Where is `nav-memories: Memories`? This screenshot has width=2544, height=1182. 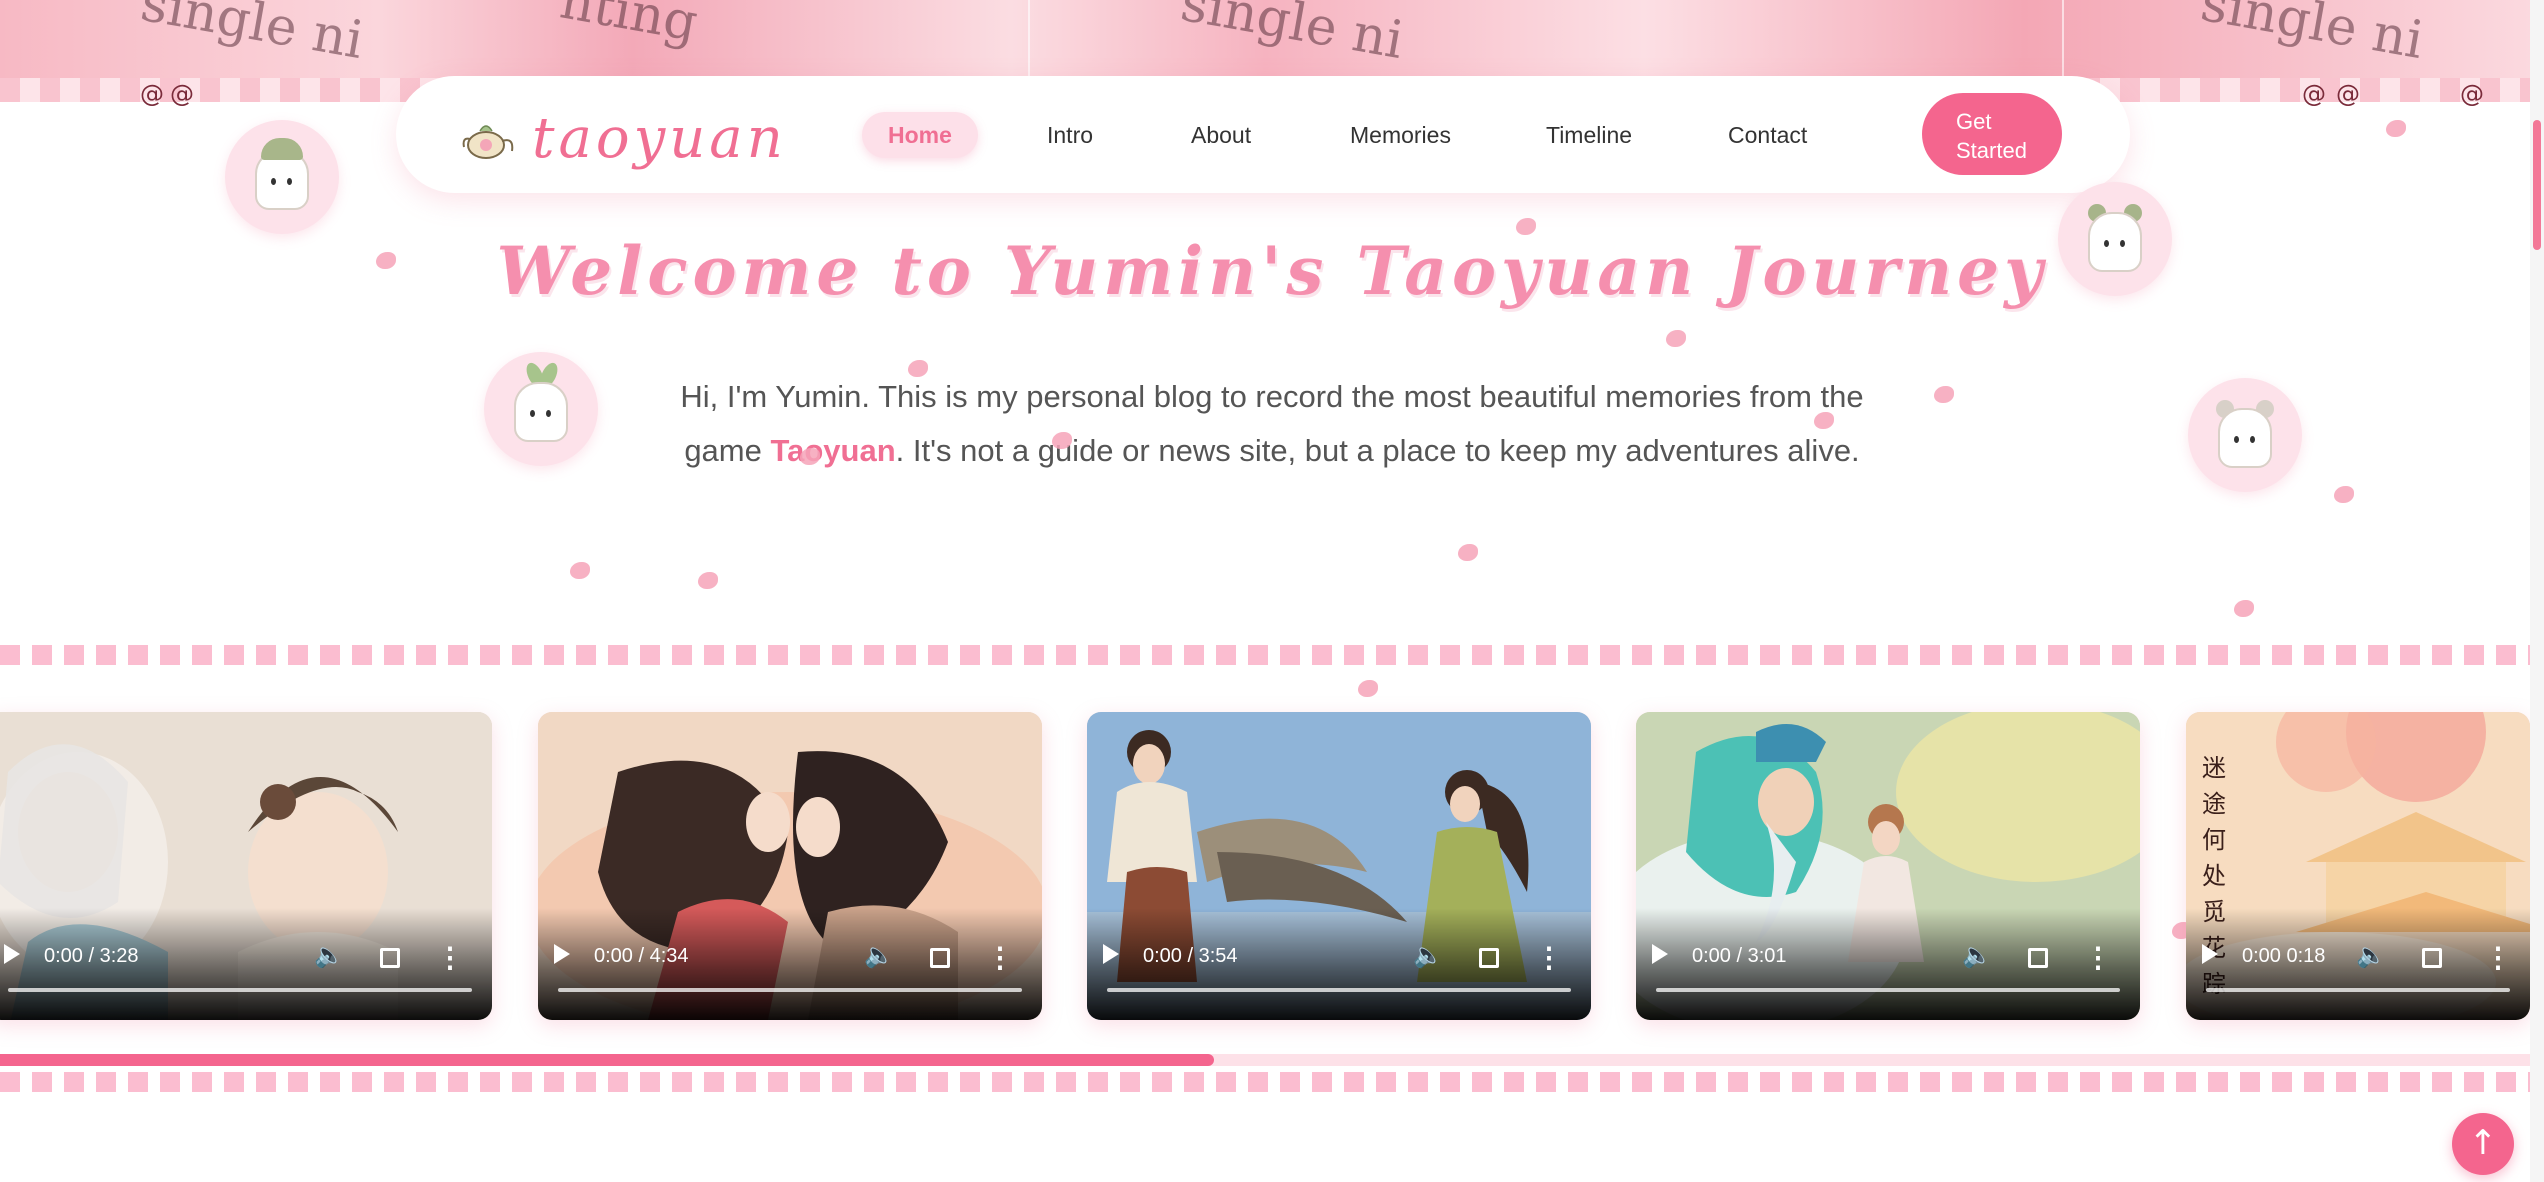
nav-memories: Memories is located at coordinates (1400, 135).